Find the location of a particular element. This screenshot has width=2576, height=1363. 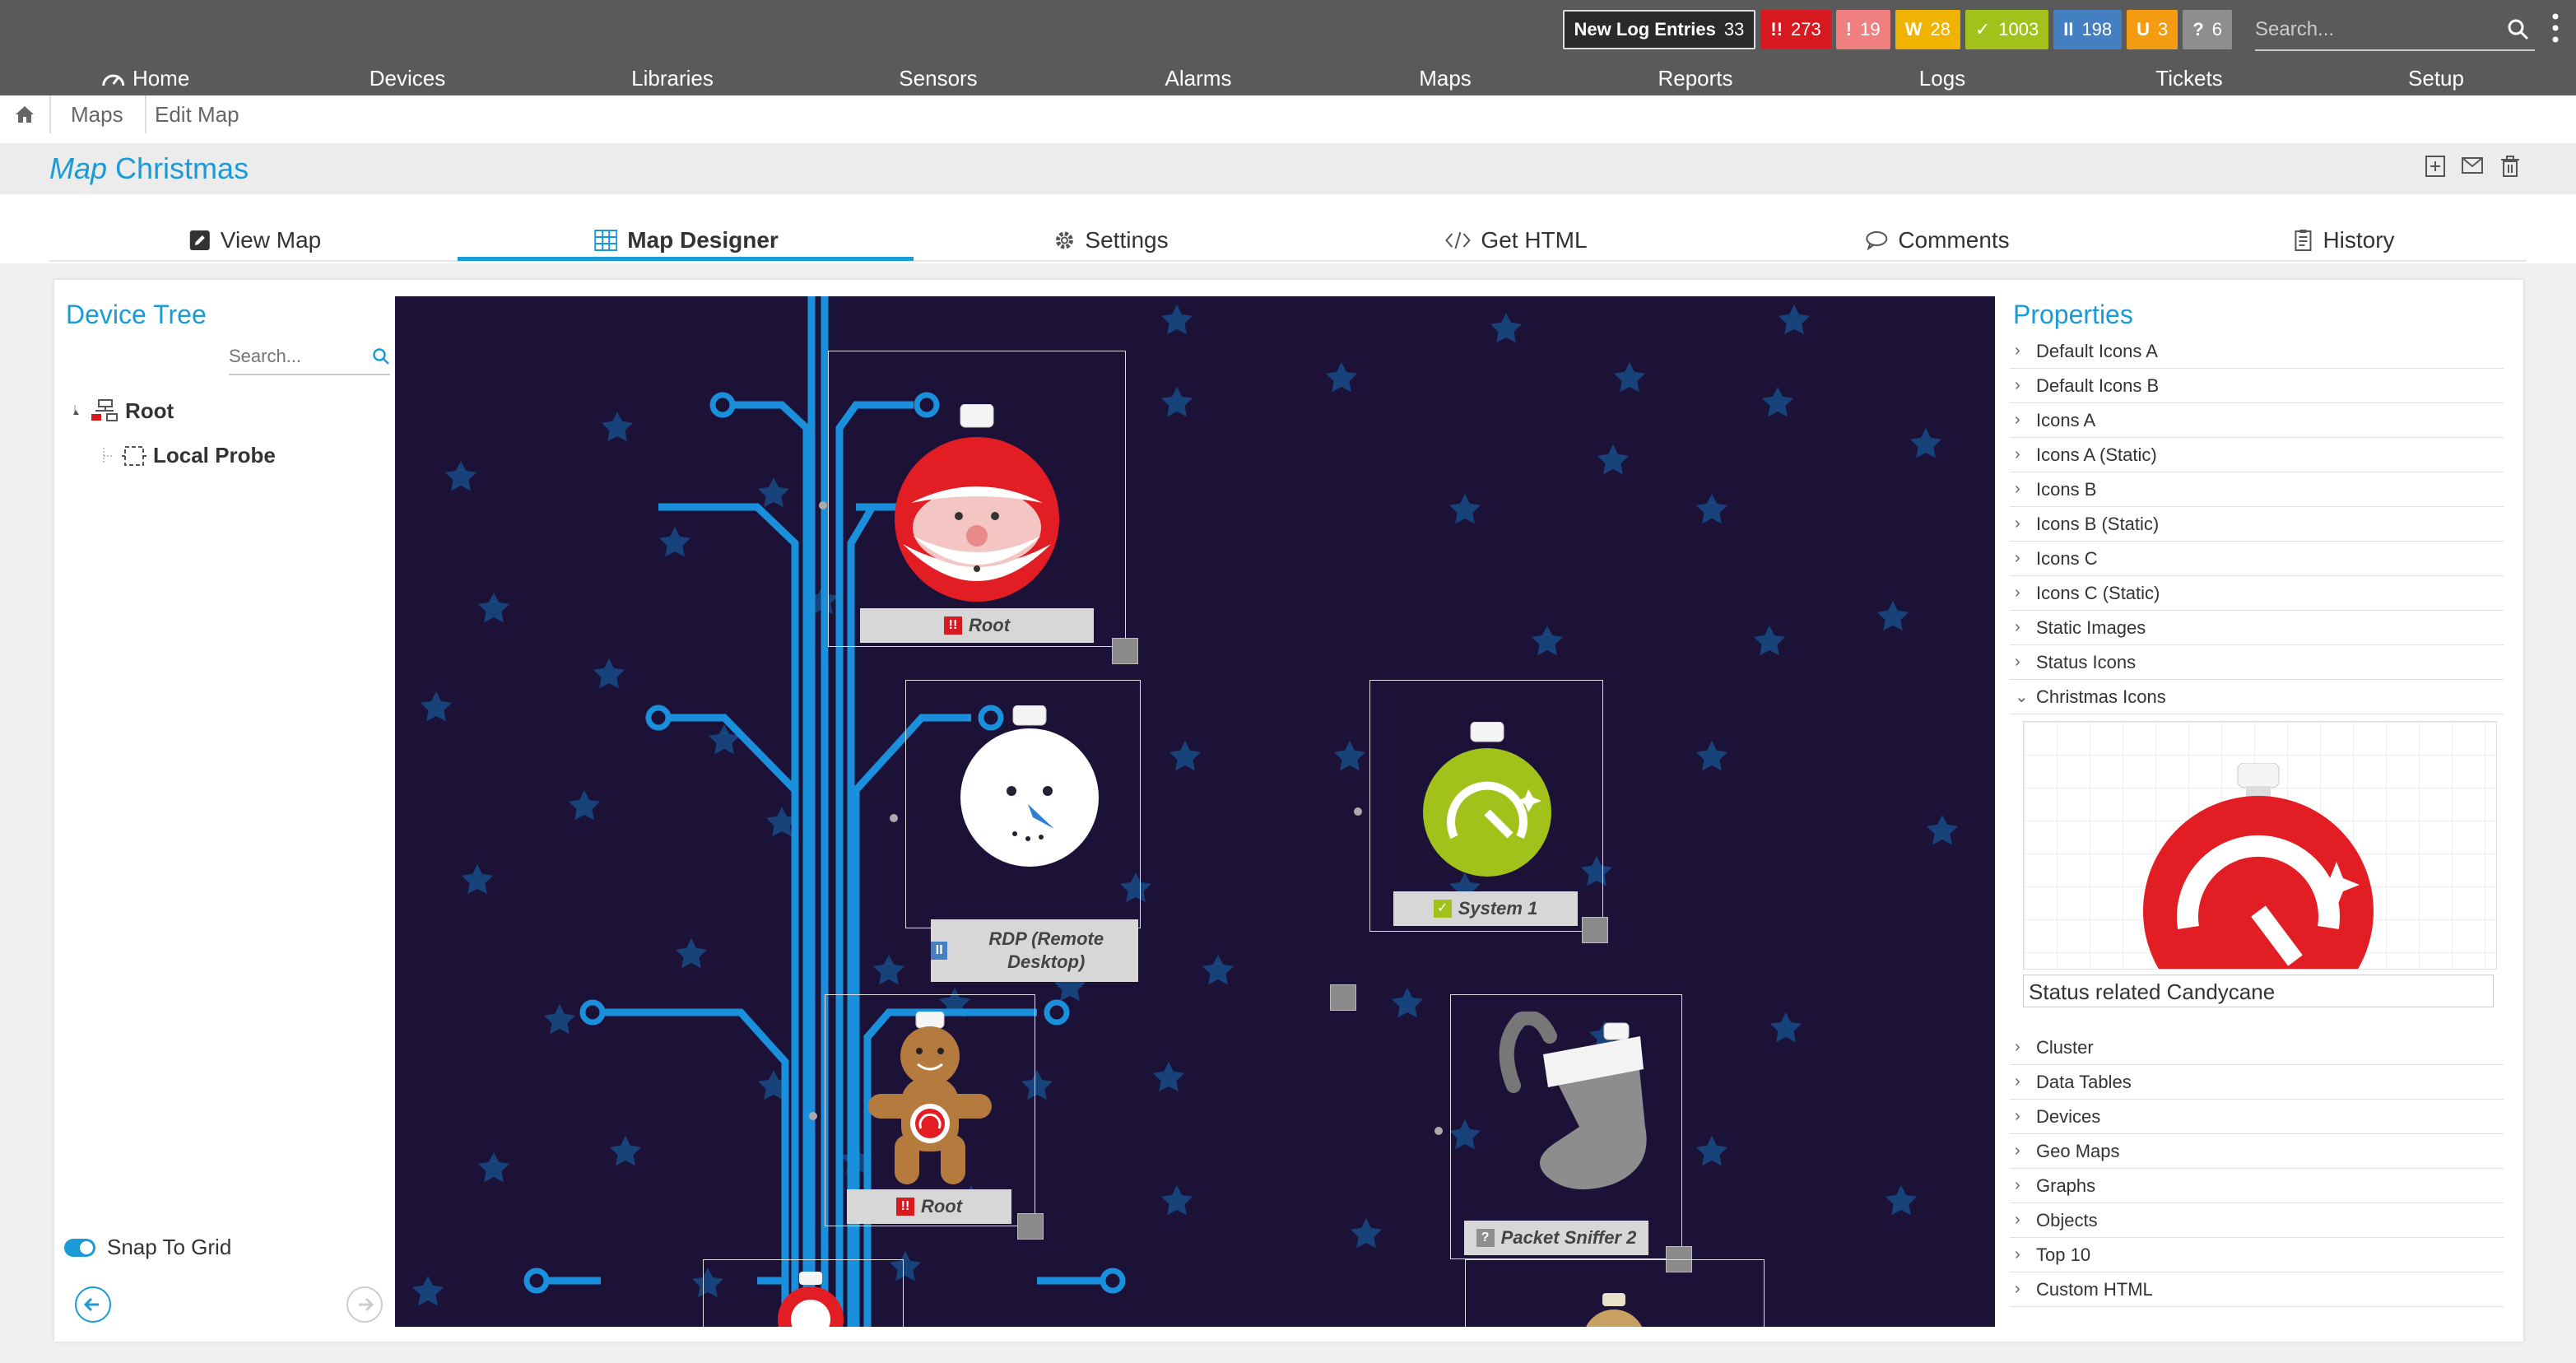

breadcrumb-maps: Maps is located at coordinates (97, 115).